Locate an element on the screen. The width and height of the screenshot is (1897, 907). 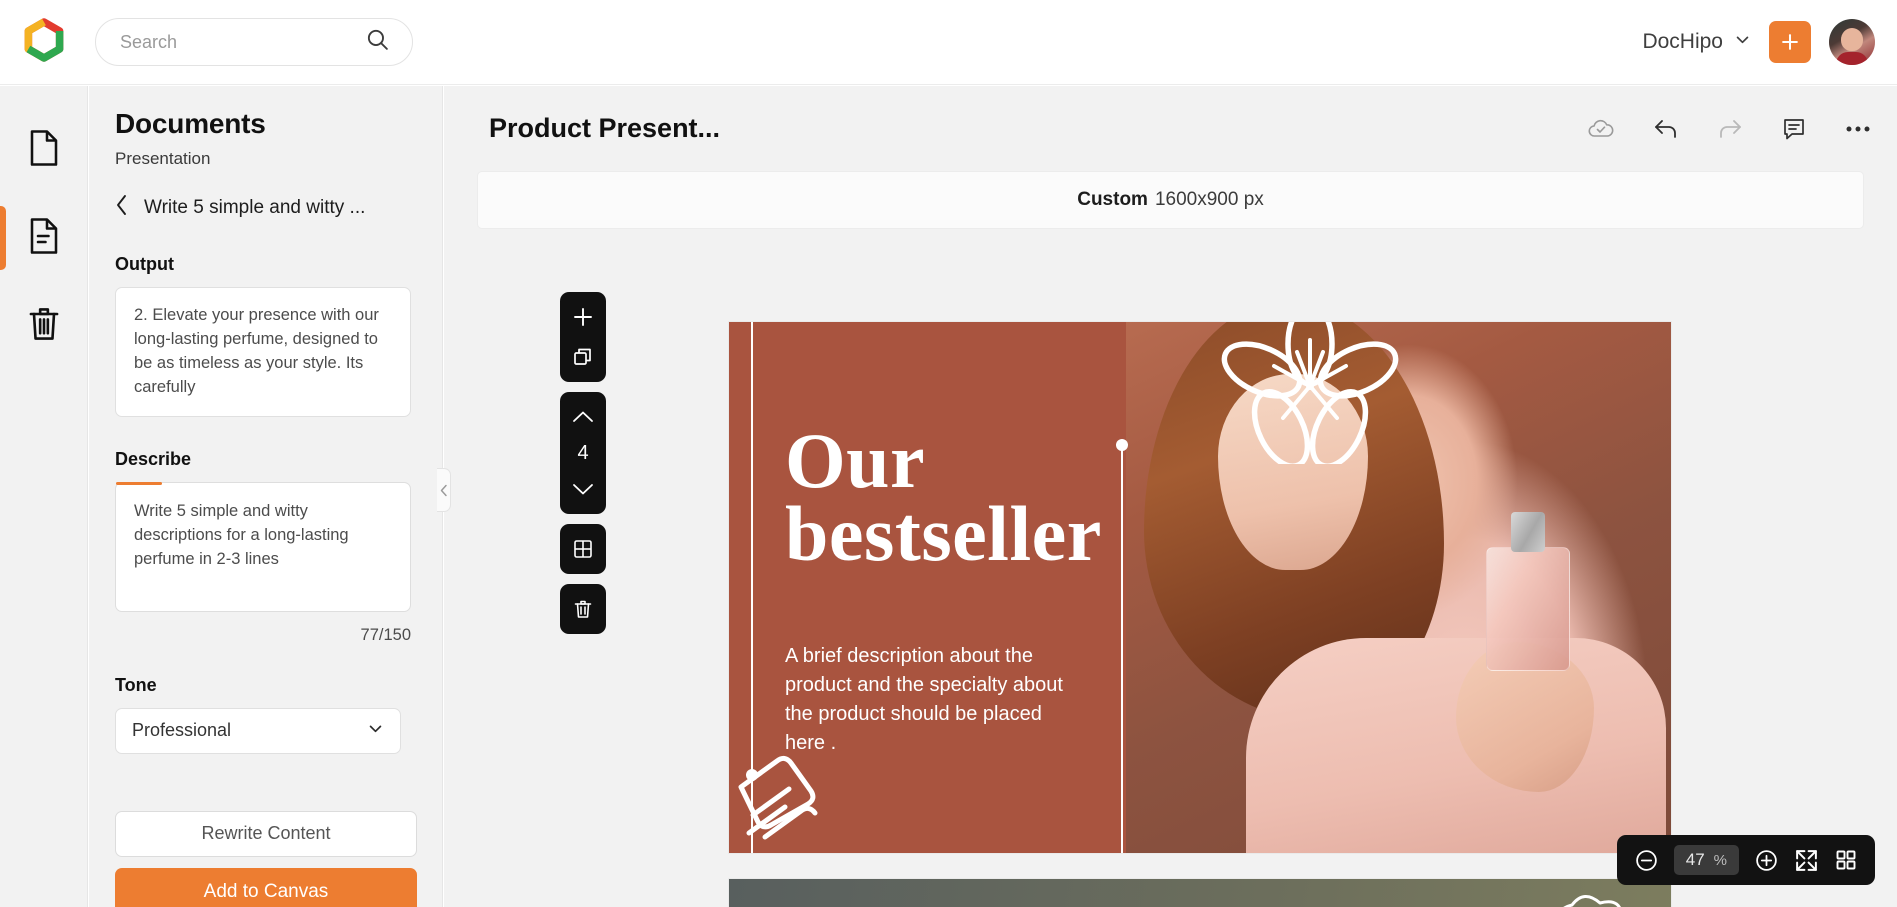
chevron-left-icon is located at coordinates (122, 207).